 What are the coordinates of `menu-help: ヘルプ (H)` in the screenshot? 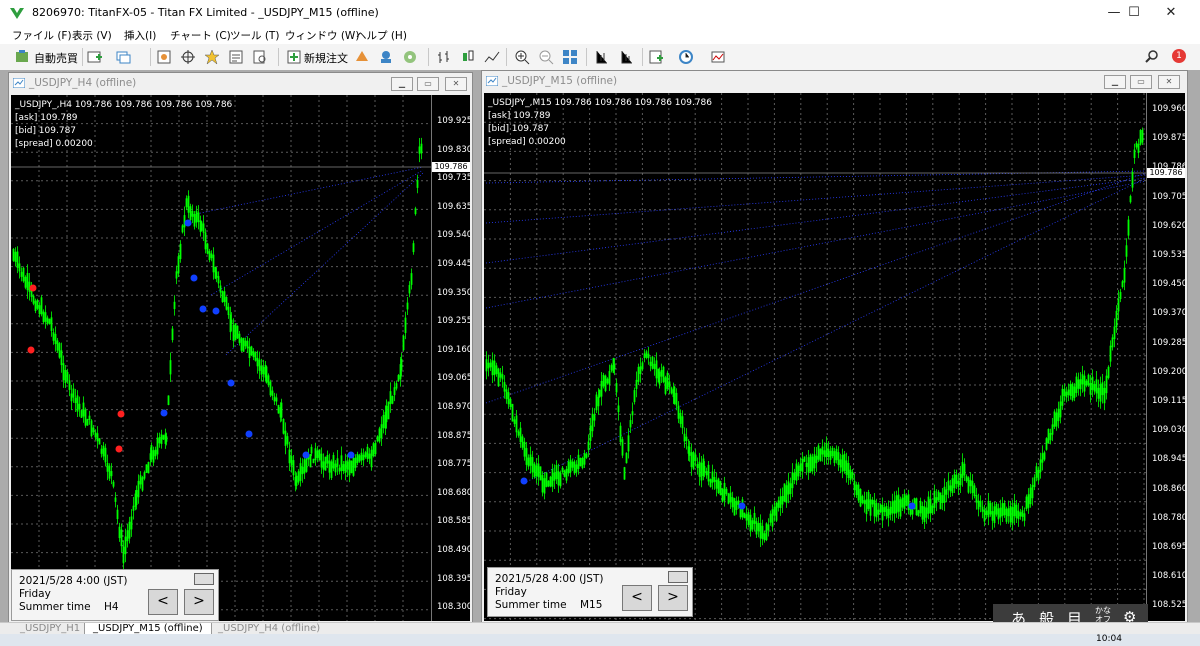 It's located at (381, 35).